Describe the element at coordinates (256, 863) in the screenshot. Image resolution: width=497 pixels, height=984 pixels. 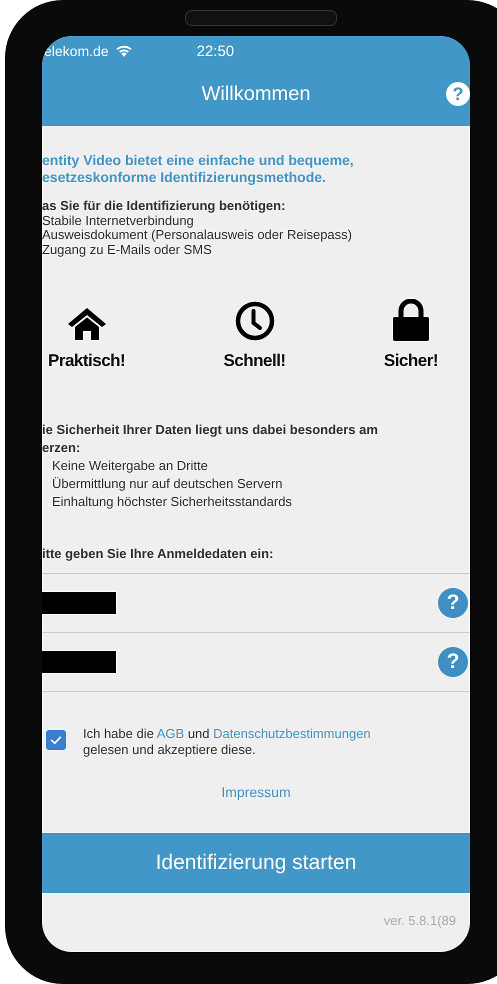
I see `start-button: Identifizierung starten` at that location.